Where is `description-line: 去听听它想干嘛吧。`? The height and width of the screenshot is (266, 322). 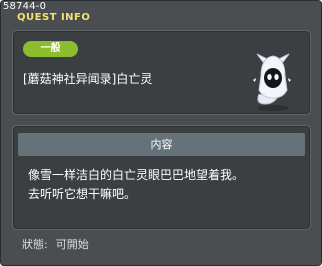
description-line: 去听听它想干嘛吧。 is located at coordinates (82, 194).